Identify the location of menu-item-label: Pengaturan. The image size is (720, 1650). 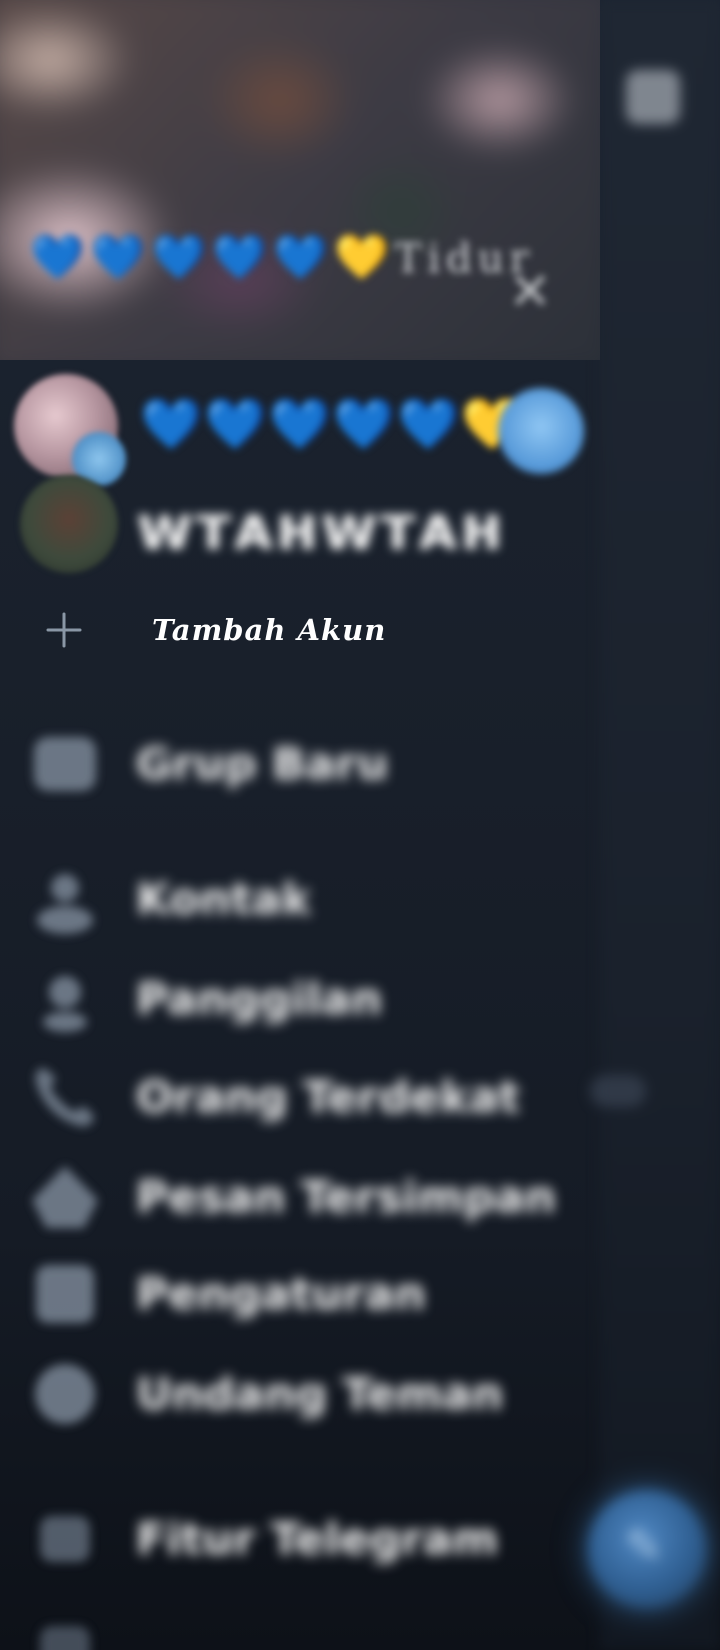
(281, 1294).